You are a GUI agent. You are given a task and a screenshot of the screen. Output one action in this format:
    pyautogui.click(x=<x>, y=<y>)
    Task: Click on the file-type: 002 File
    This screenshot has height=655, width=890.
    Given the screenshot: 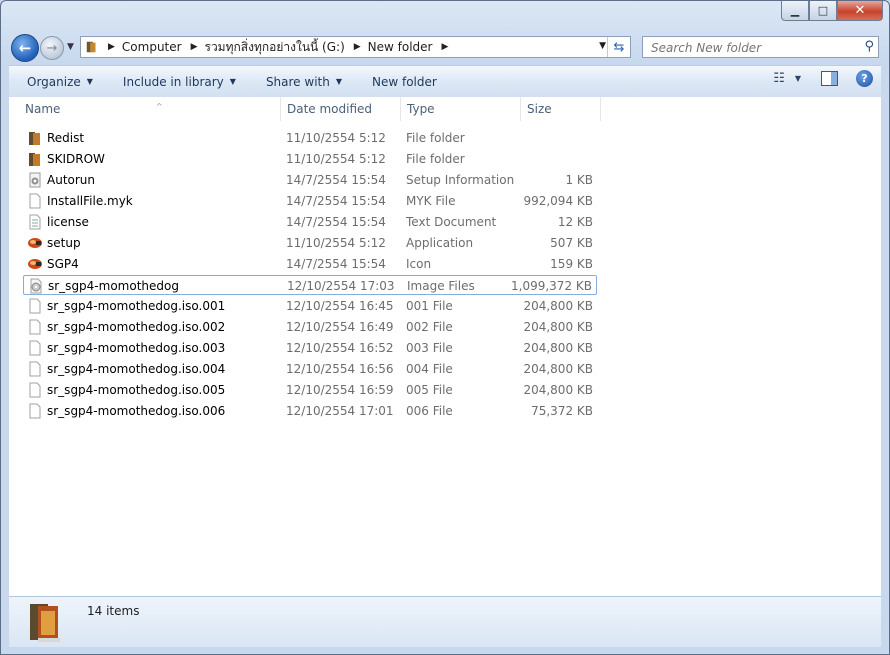 What is the action you would take?
    pyautogui.click(x=429, y=327)
    